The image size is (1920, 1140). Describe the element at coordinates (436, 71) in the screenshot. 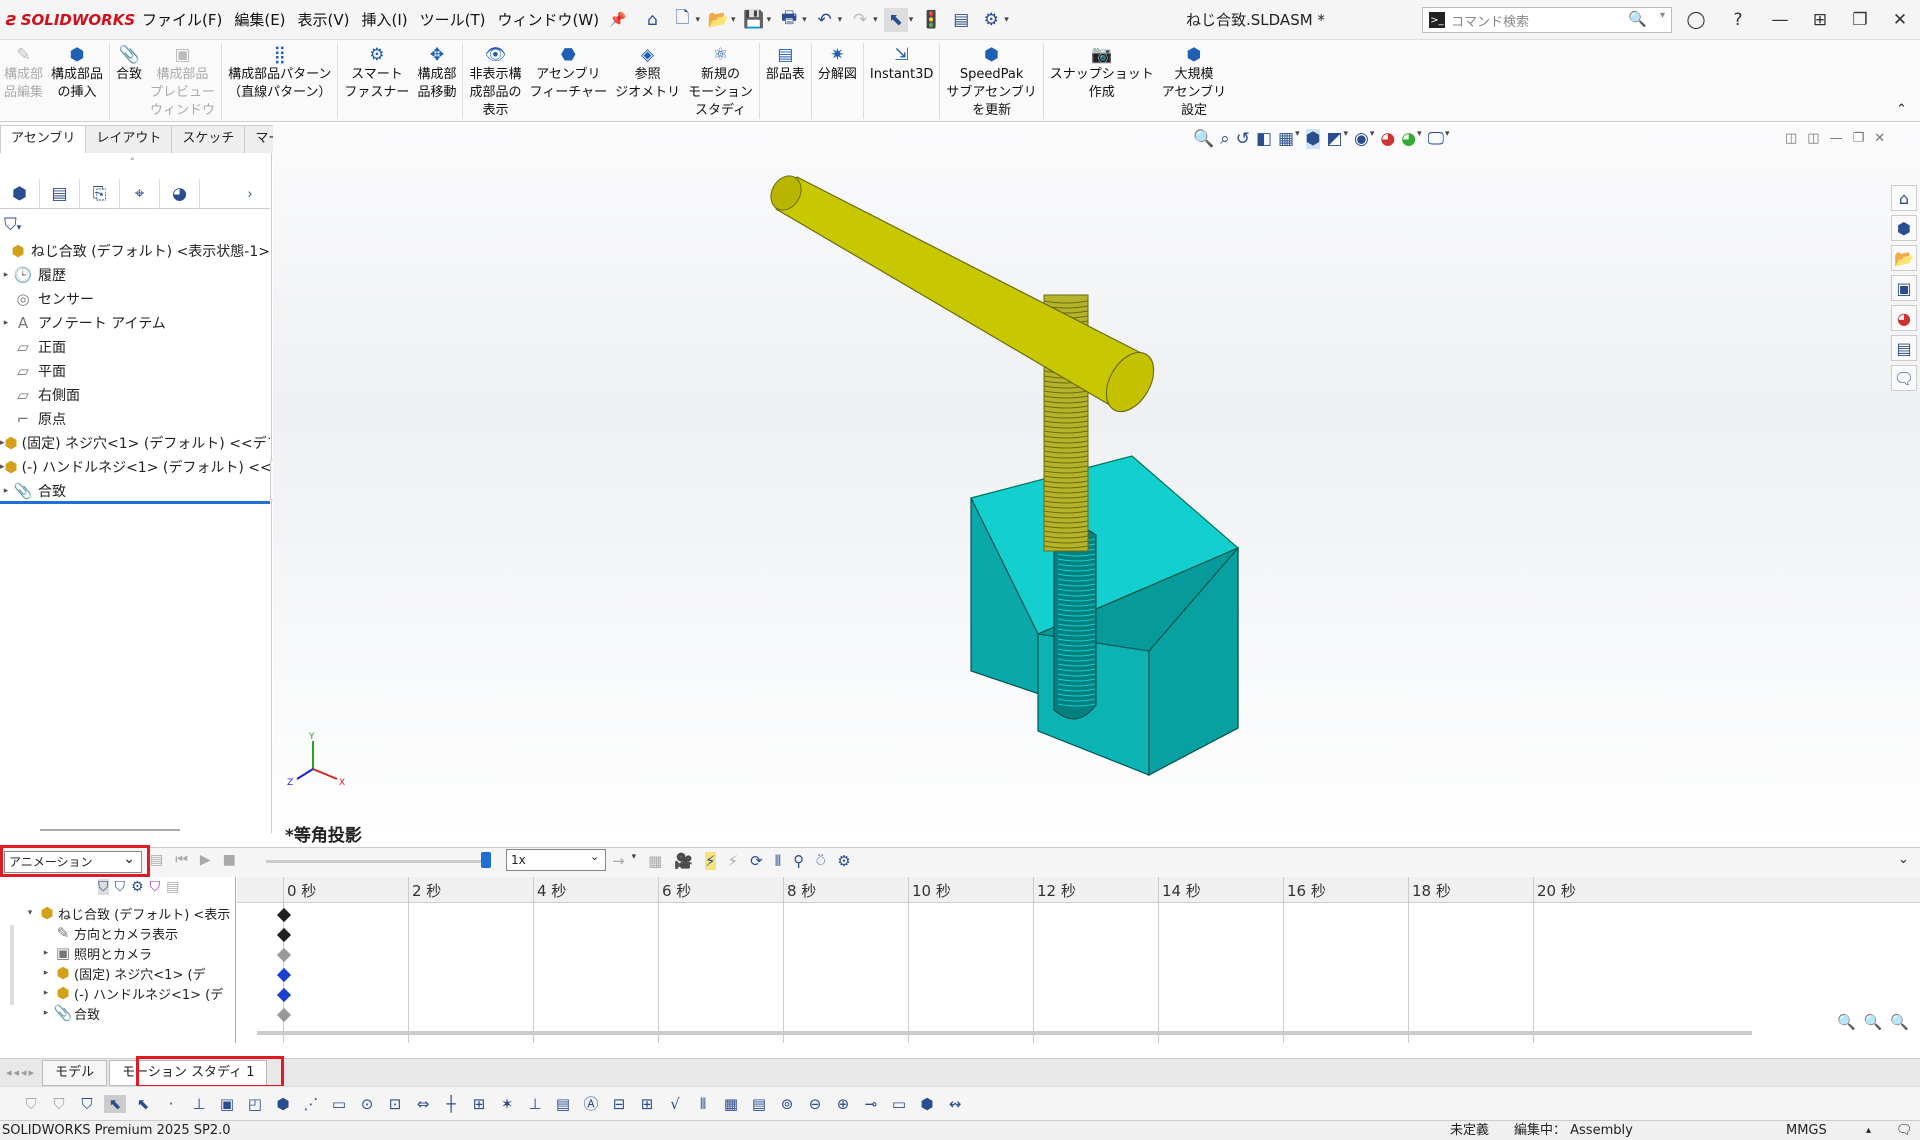

I see `command-move-component: ✥ 構成部 品移動` at that location.